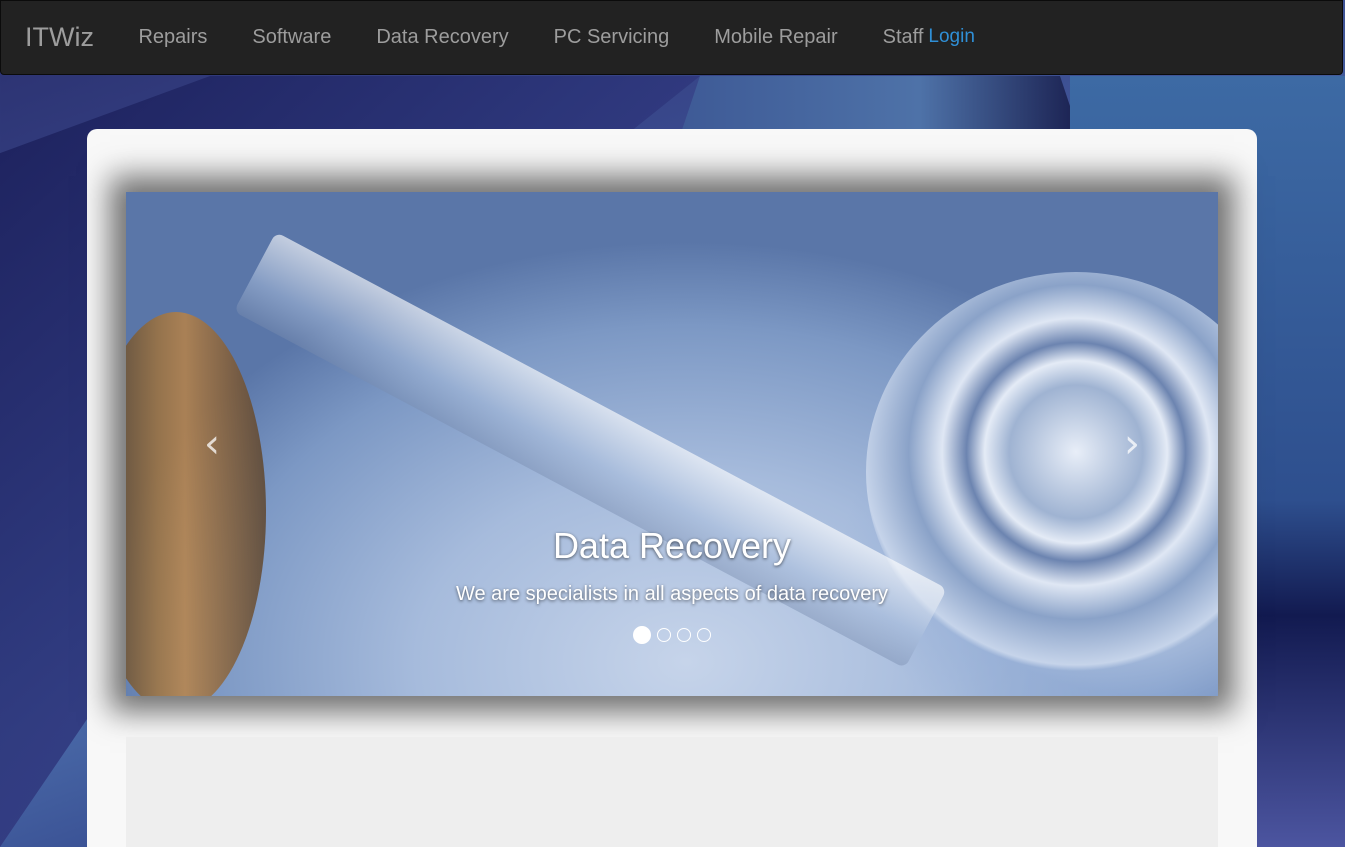  What do you see at coordinates (892, 37) in the screenshot?
I see `nav-item-staff: Staff` at bounding box center [892, 37].